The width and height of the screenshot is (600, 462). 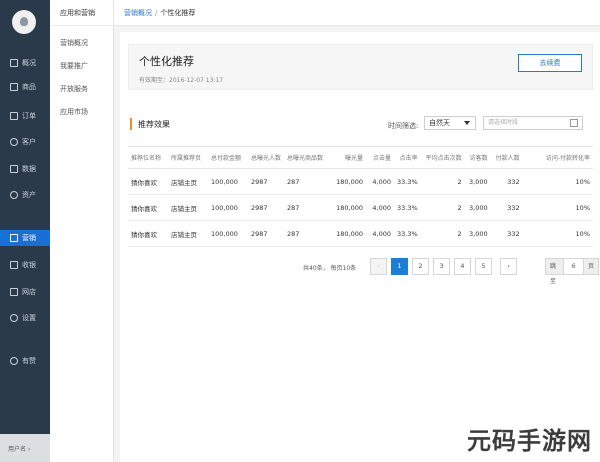 What do you see at coordinates (25, 318) in the screenshot?
I see `nav-item-settings: 设置` at bounding box center [25, 318].